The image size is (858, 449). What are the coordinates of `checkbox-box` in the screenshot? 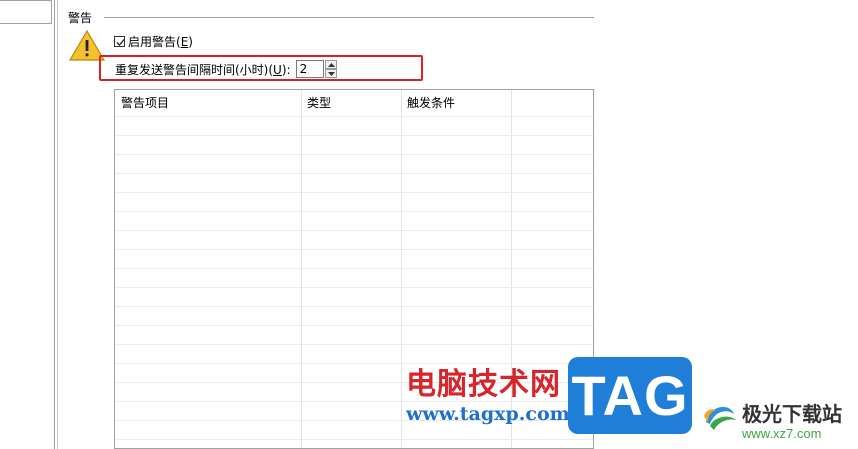 It's located at (119, 41).